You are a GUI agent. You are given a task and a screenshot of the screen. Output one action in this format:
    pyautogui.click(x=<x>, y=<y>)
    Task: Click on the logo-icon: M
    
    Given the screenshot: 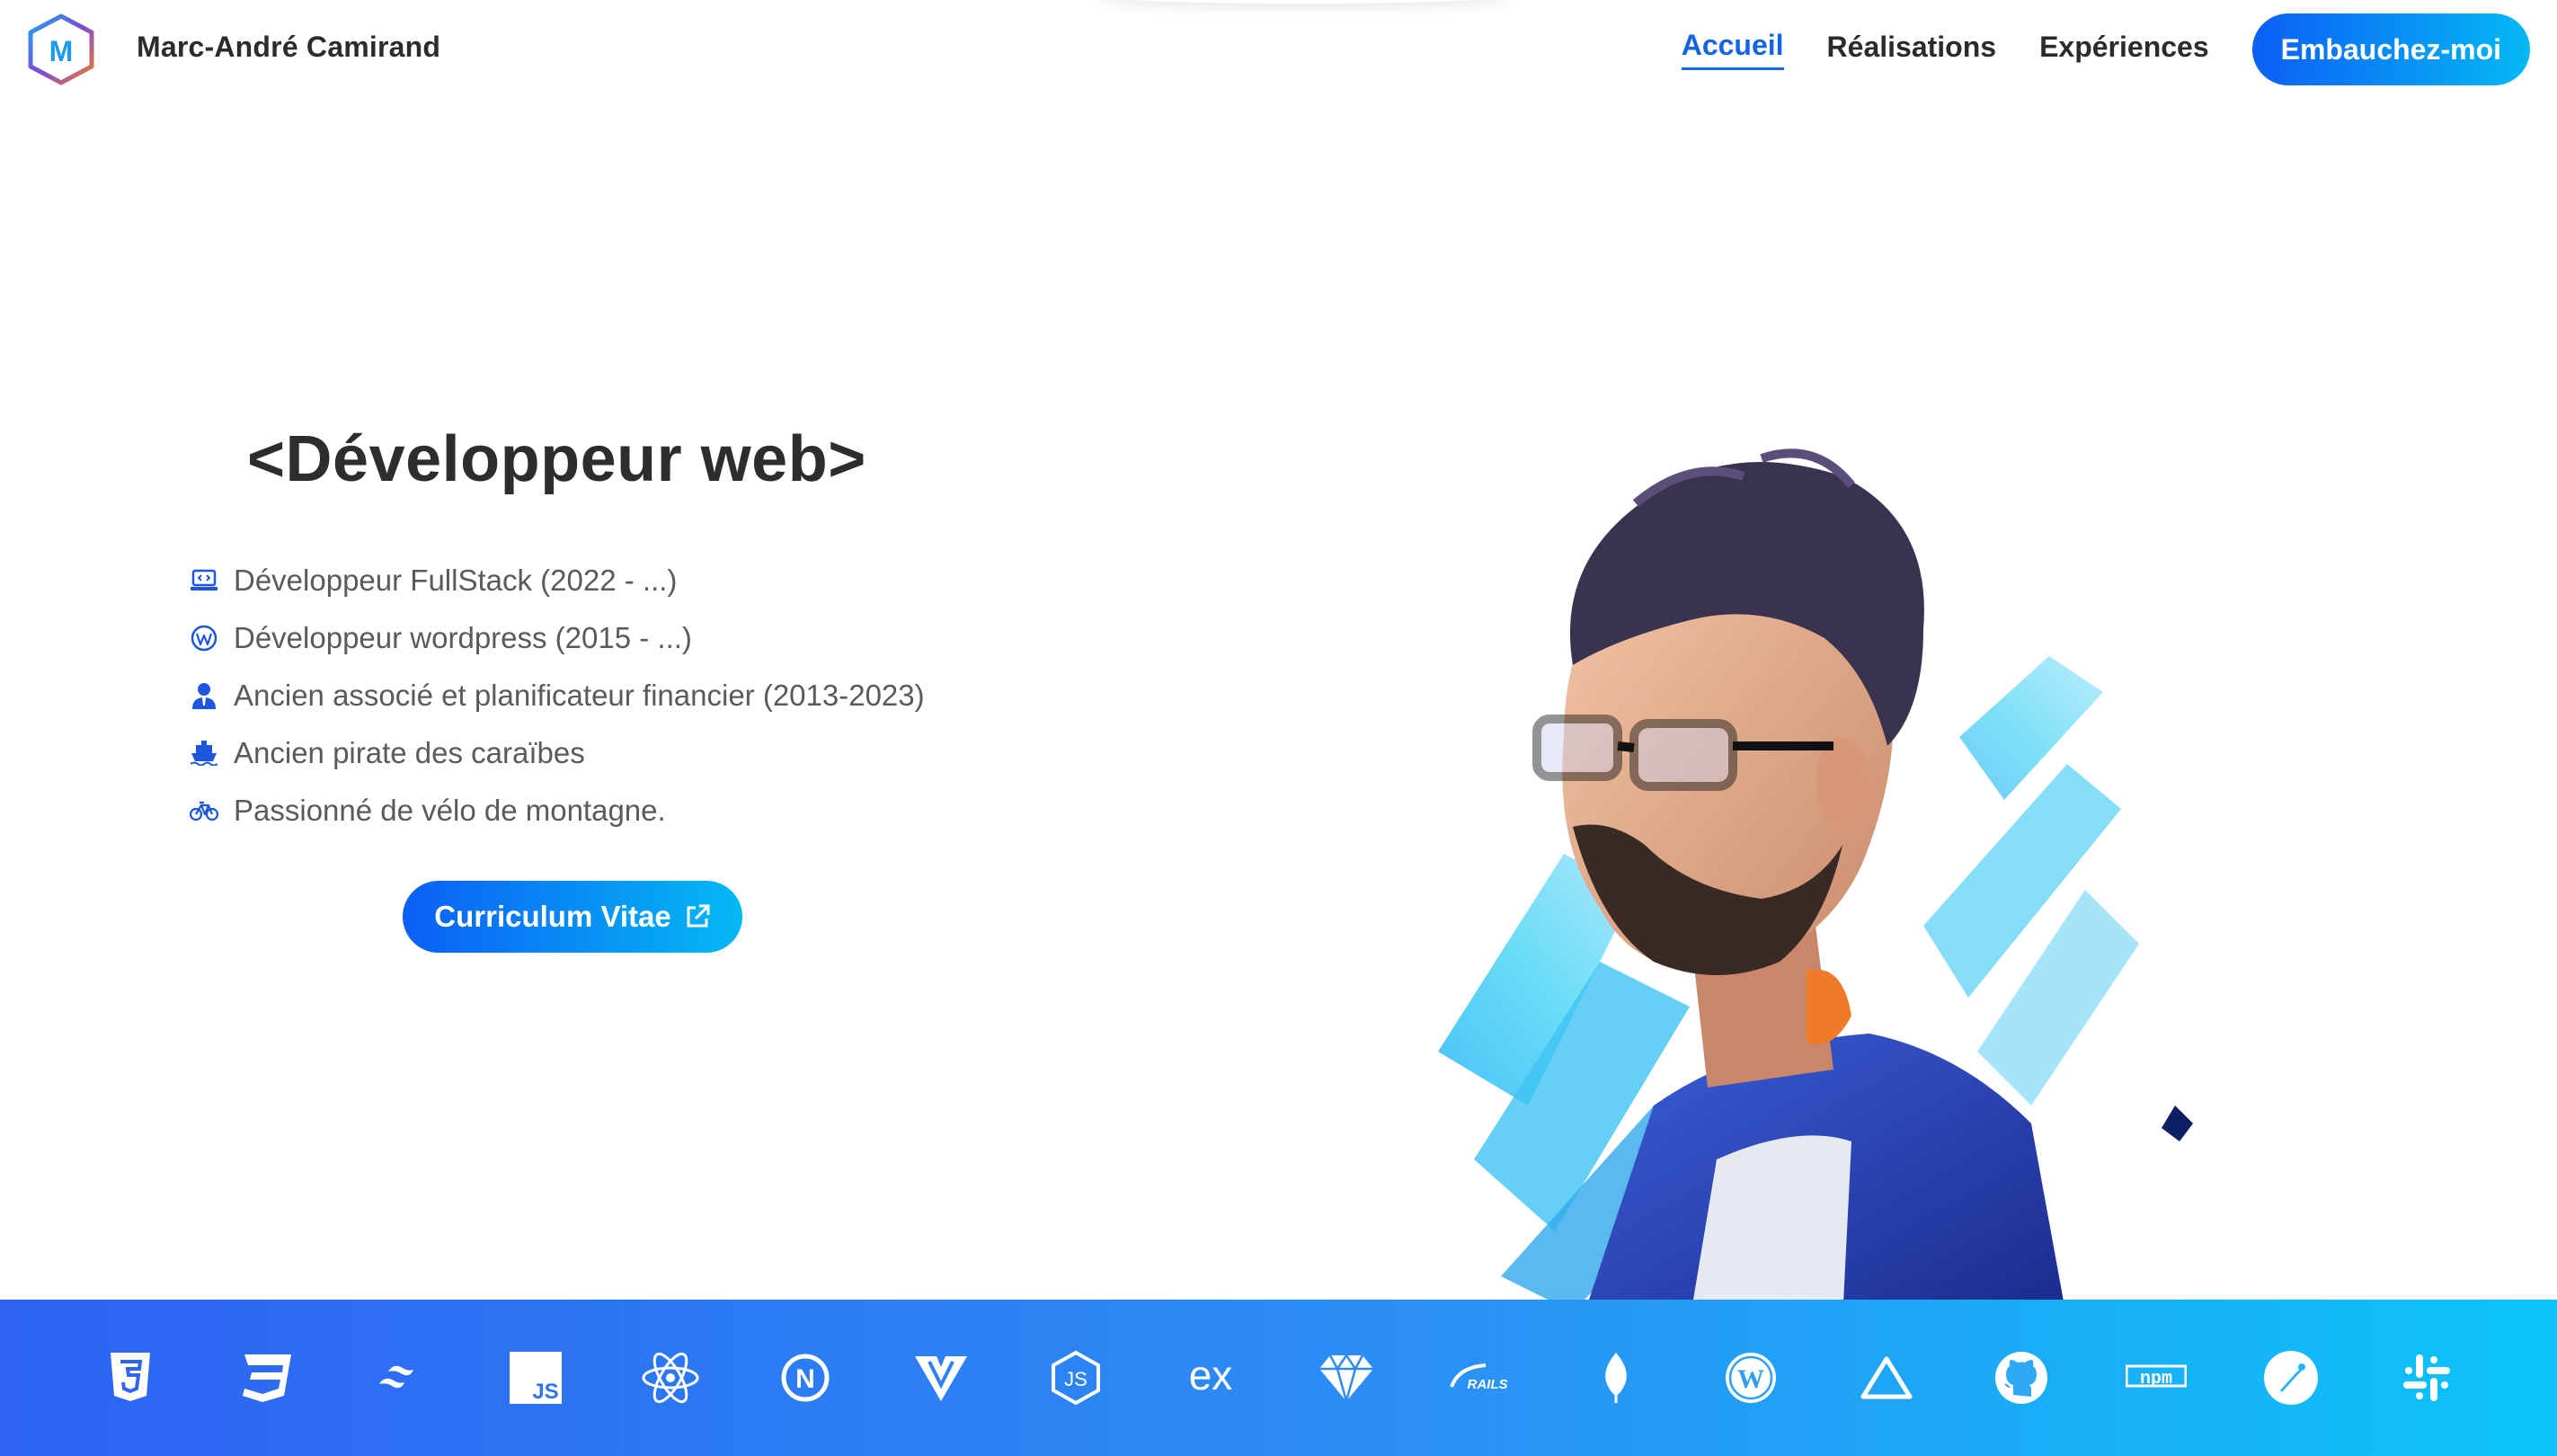 What is the action you would take?
    pyautogui.click(x=61, y=50)
    